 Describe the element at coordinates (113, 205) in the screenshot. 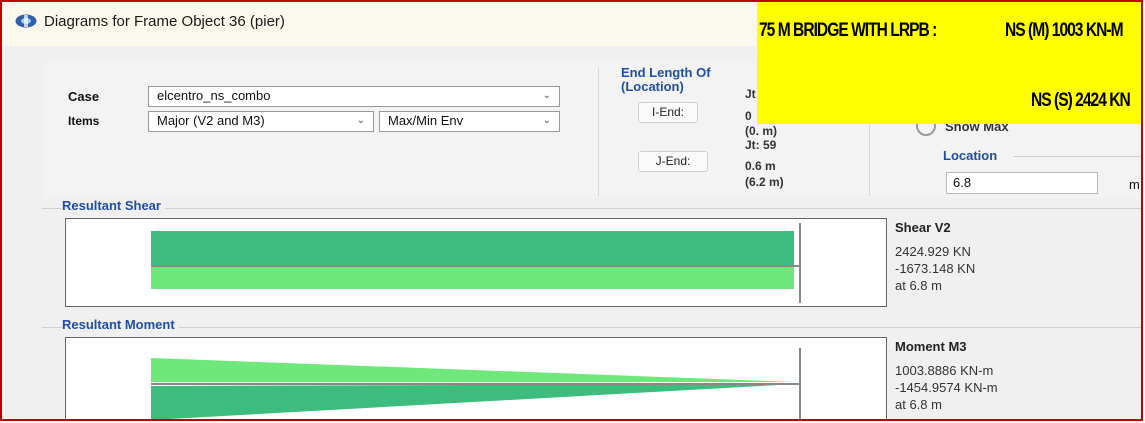

I see `shear-section-title: Resultant Shear` at that location.